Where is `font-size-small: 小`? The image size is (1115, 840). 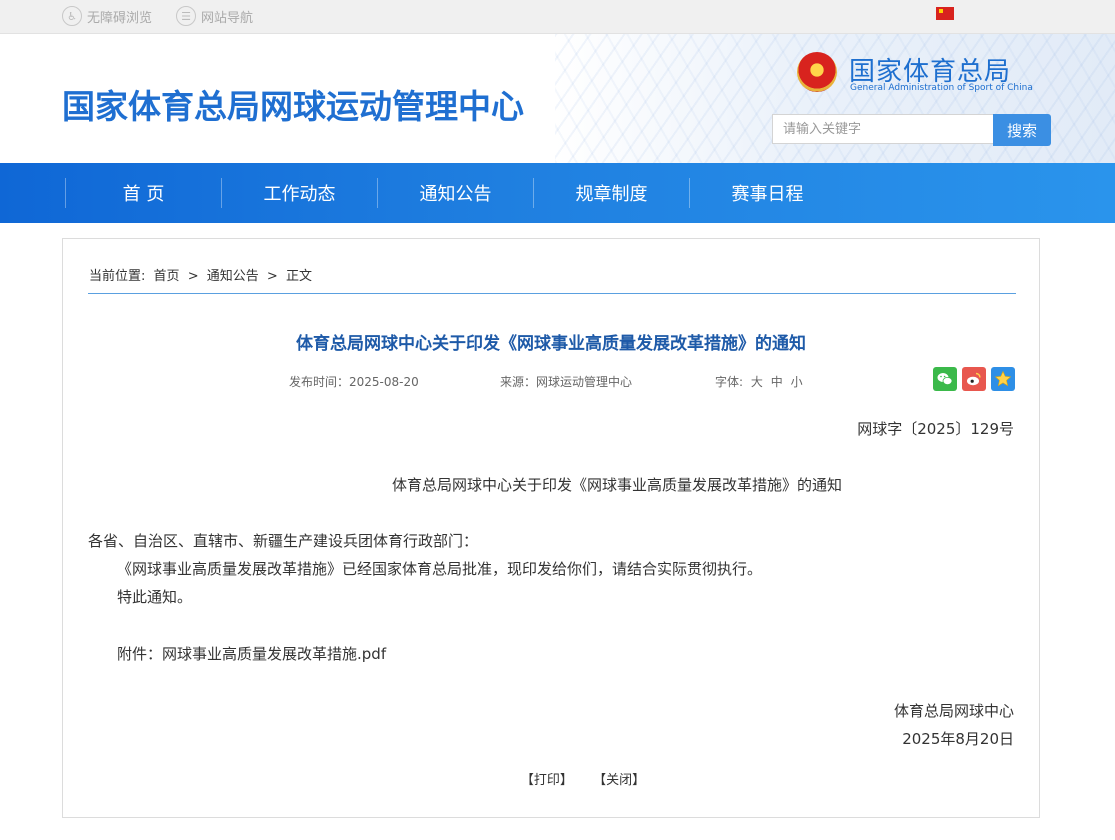 font-size-small: 小 is located at coordinates (797, 382).